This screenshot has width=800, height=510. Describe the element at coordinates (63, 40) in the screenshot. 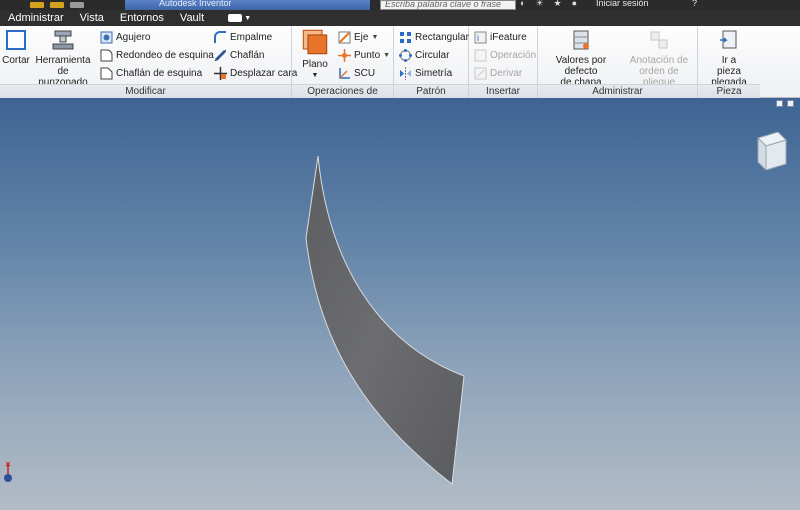

I see `punch-tool-icon` at that location.